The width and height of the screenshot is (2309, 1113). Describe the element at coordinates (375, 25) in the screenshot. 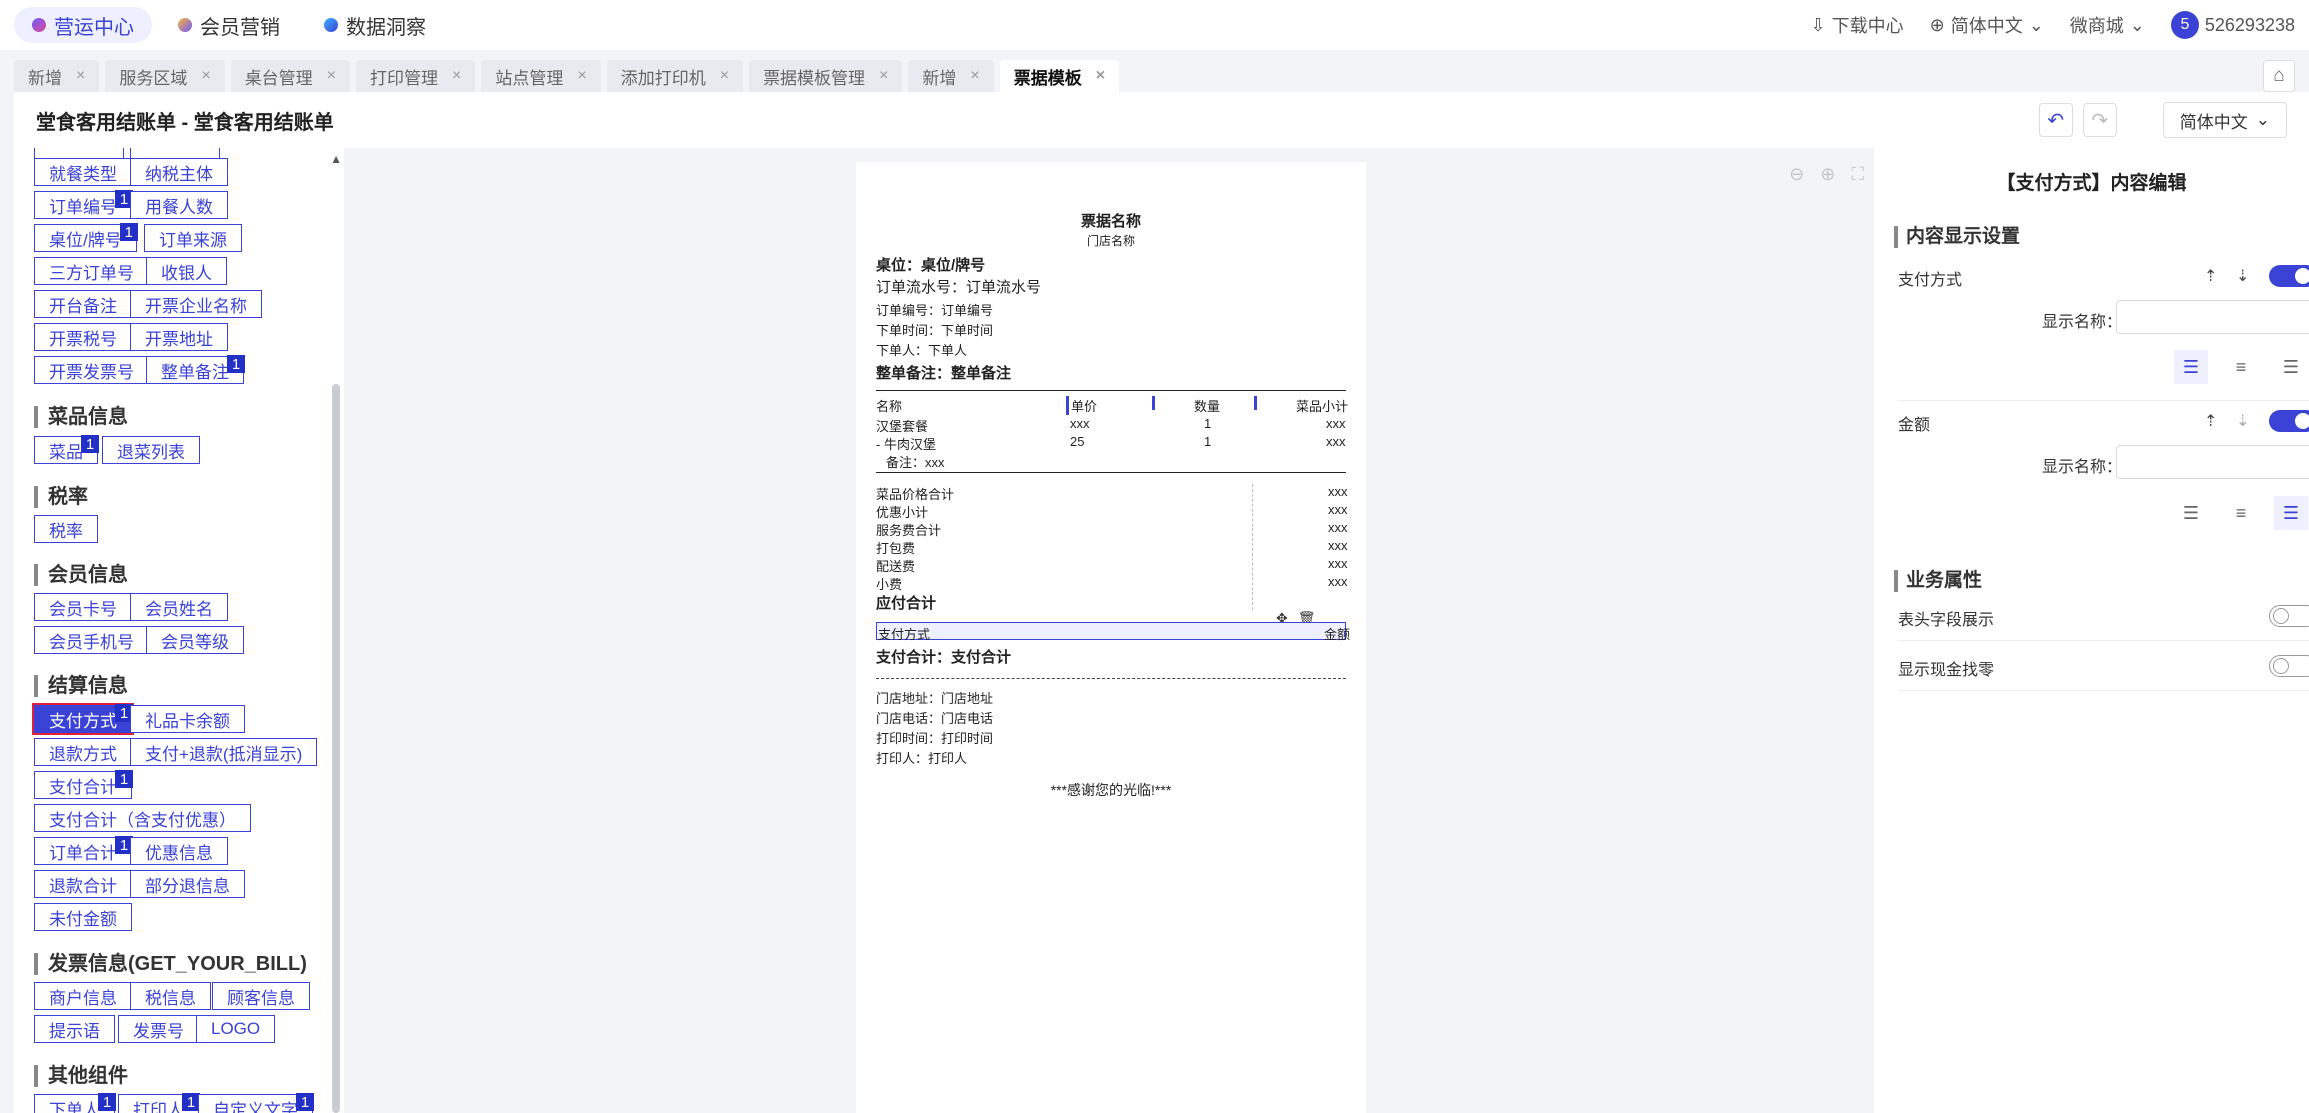

I see `nav-data-insight: 数据洞察` at that location.